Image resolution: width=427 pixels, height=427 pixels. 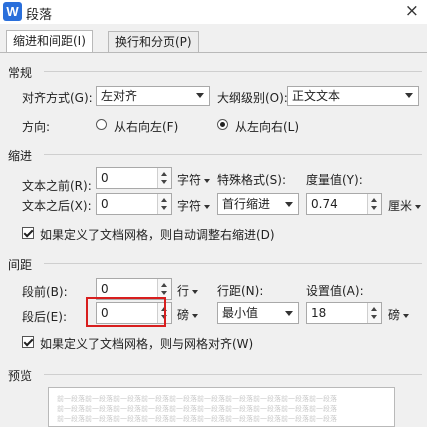 What do you see at coordinates (39, 15) in the screenshot?
I see `dialog-title: 段落` at bounding box center [39, 15].